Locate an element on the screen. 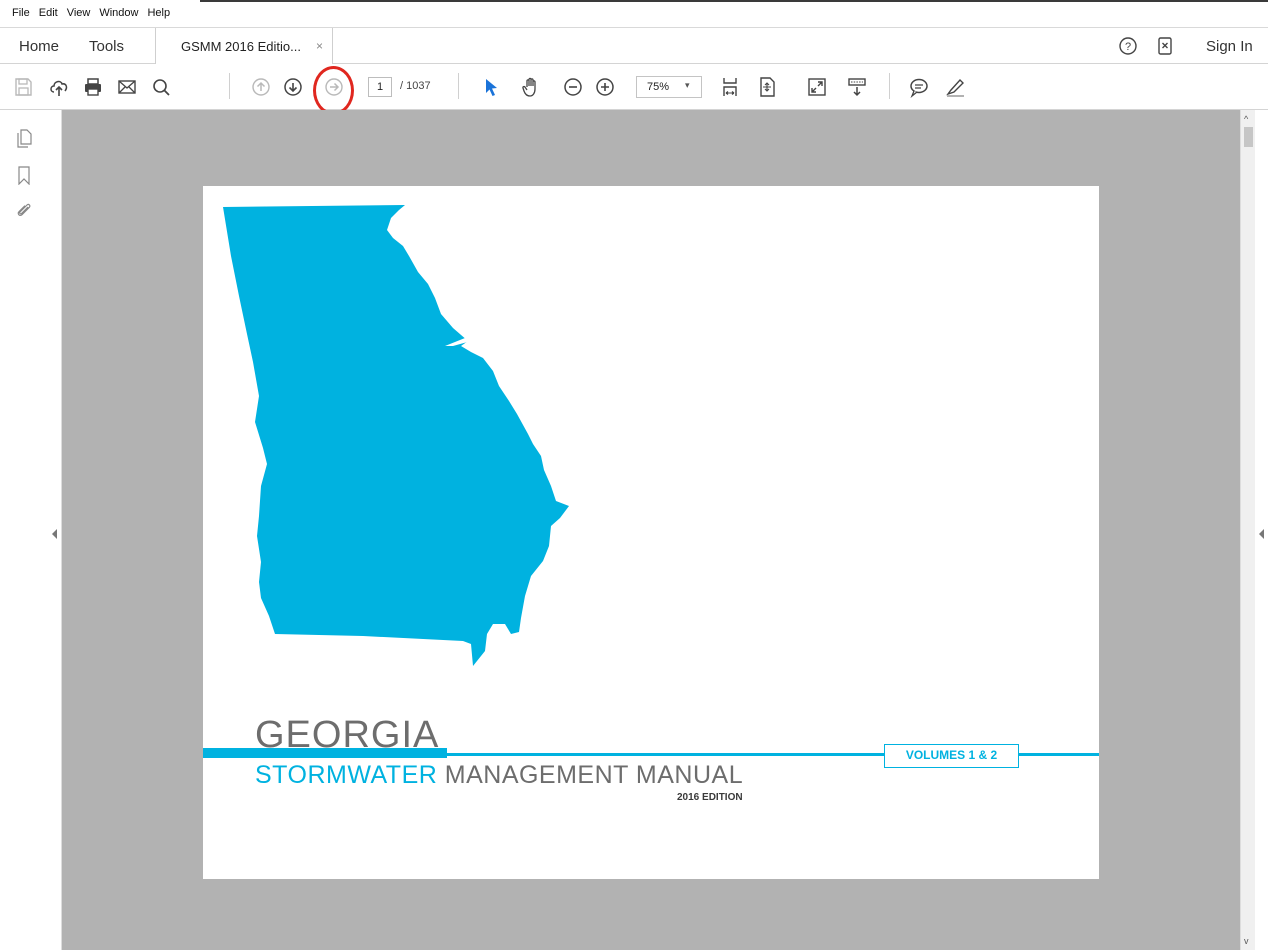  right-panel-gutter is located at coordinates (1261, 530).